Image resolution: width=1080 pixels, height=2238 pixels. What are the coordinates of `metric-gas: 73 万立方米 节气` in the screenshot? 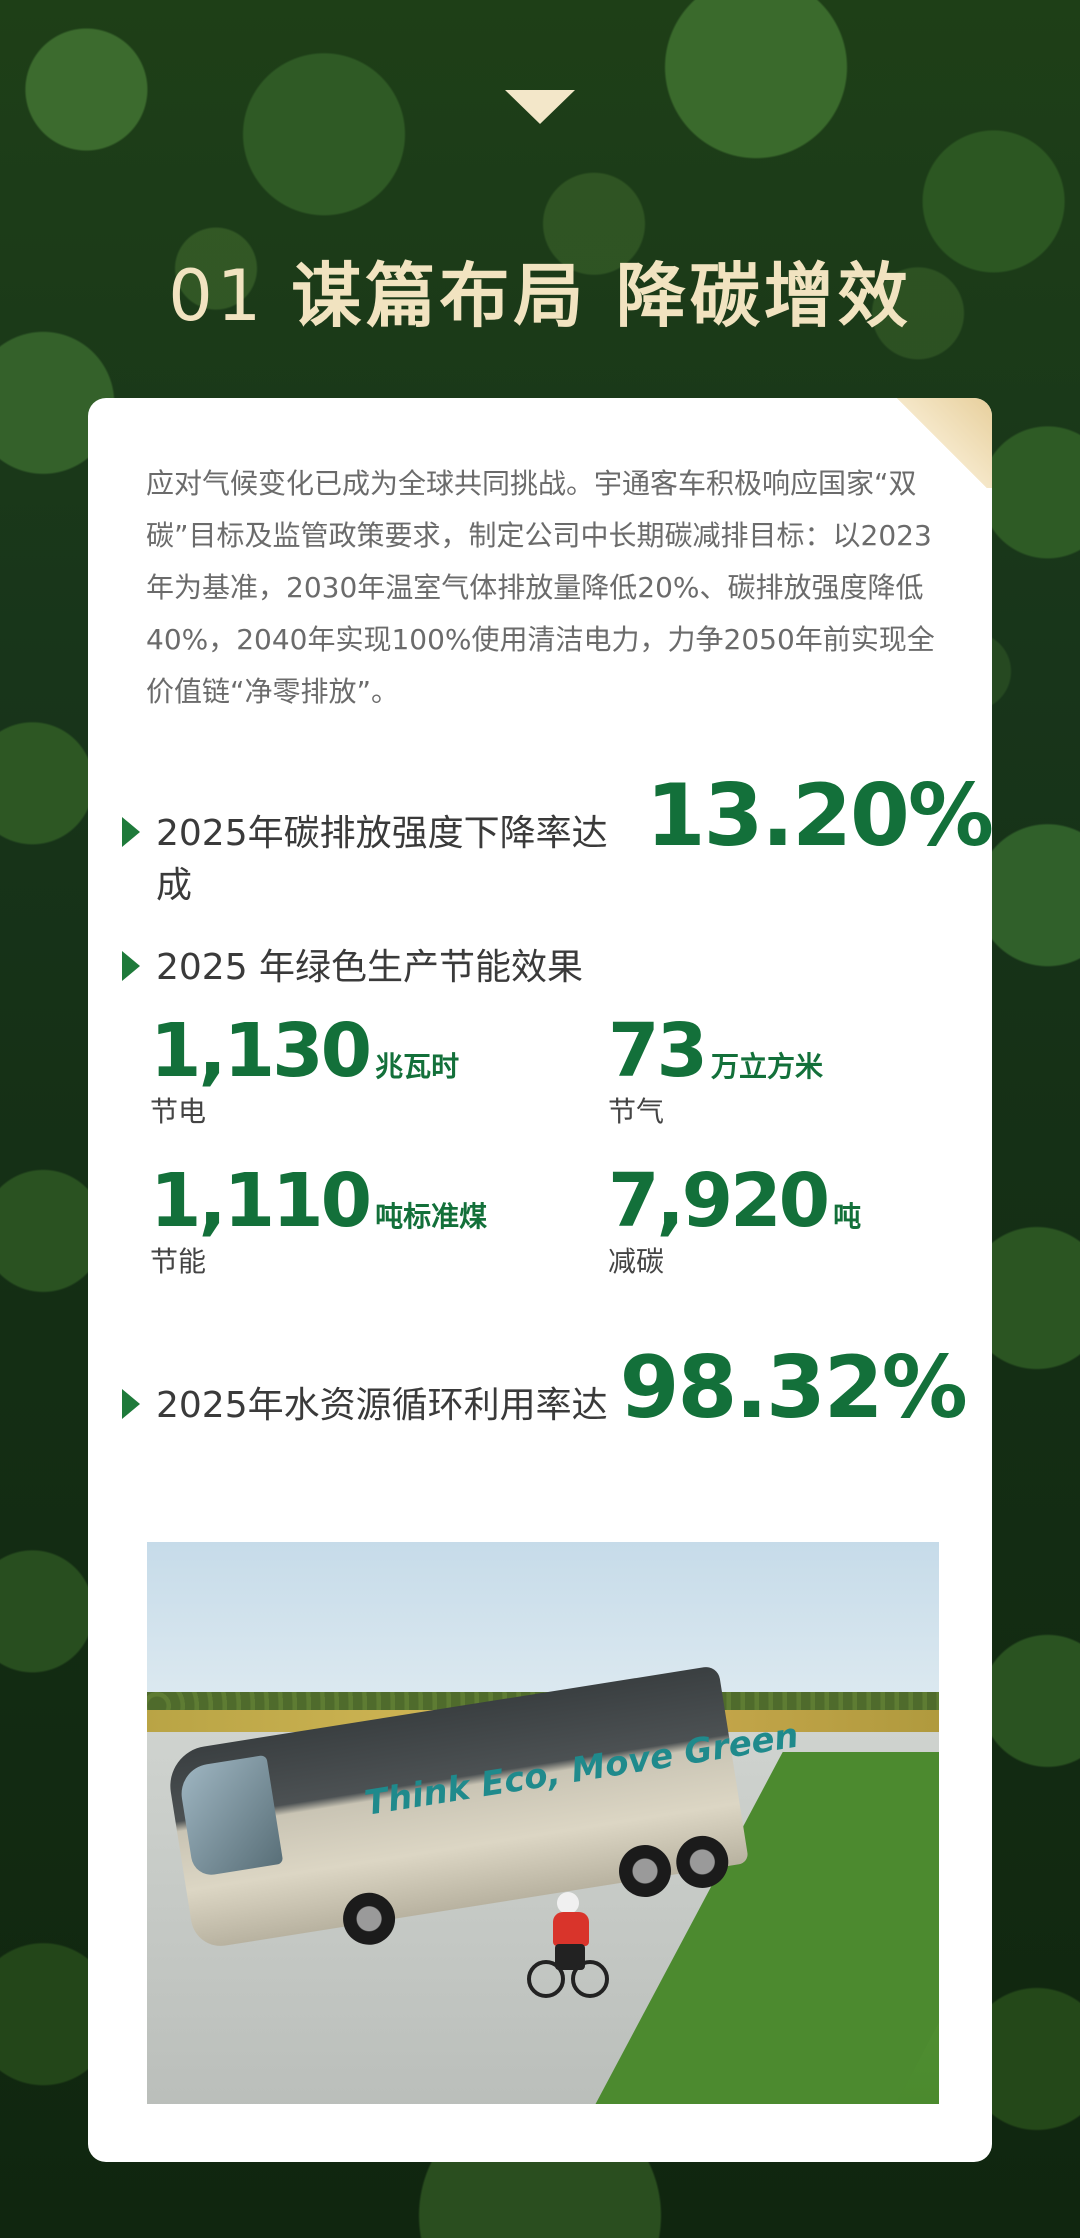 It's located at (715, 1069).